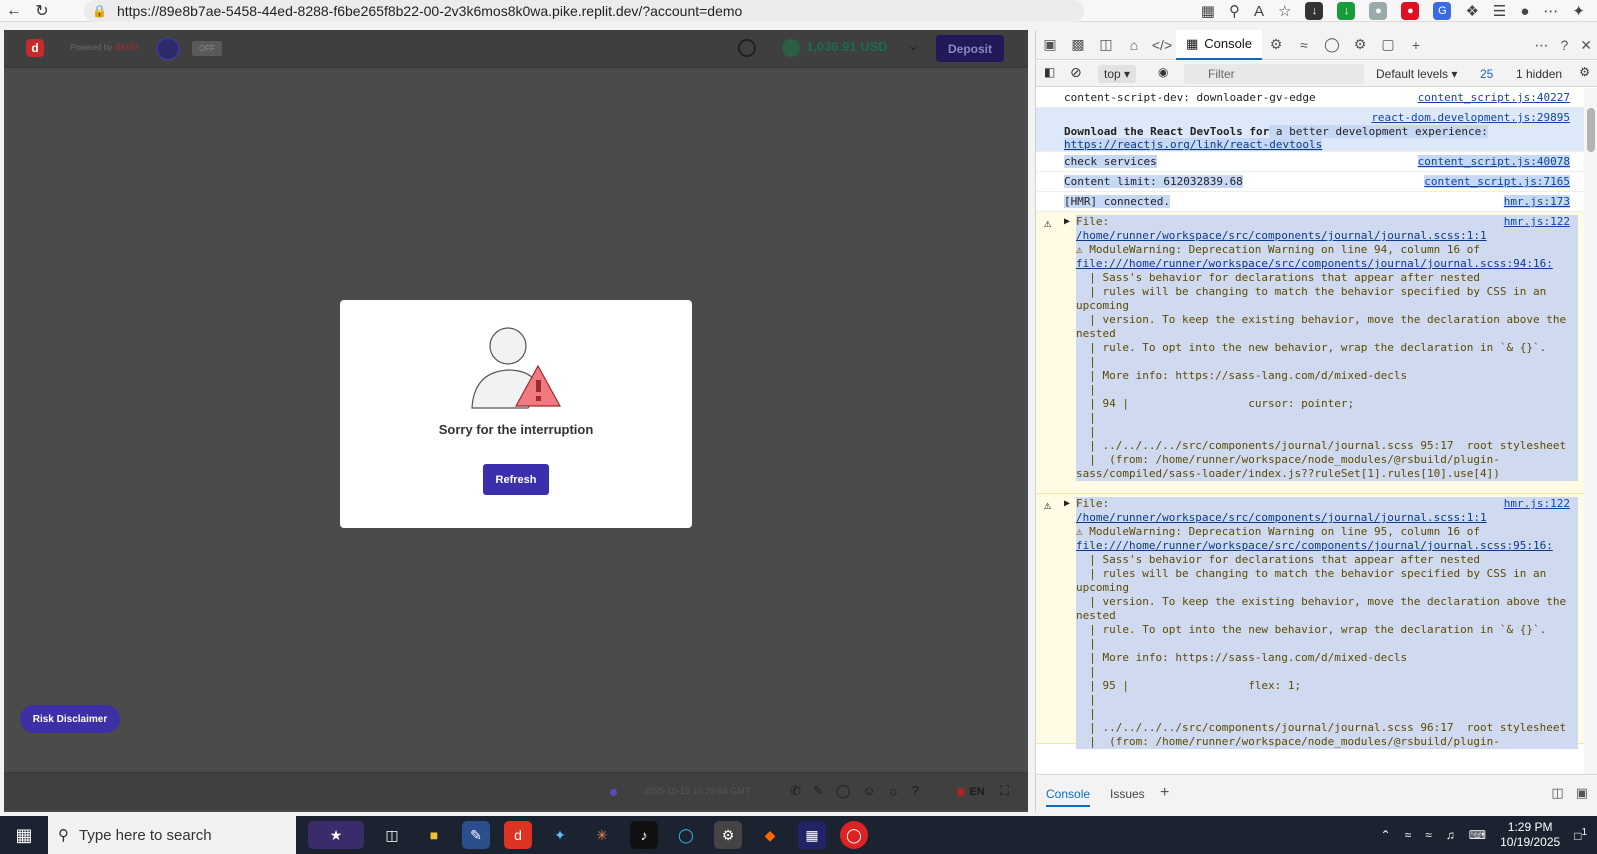  I want to click on task-view-icon: ◫, so click(392, 835).